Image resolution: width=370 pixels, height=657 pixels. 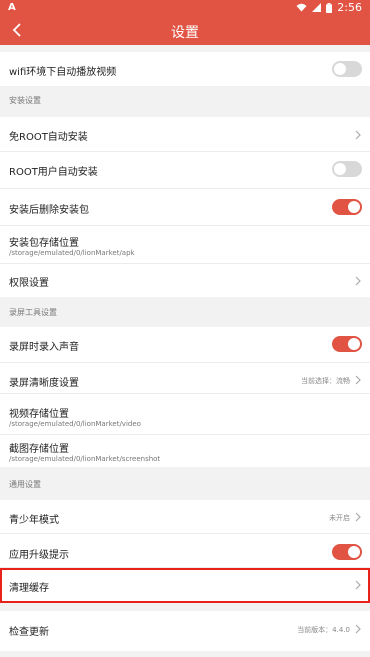 I want to click on setting-root-free-install: 免ROOT自动安装, so click(x=185, y=134).